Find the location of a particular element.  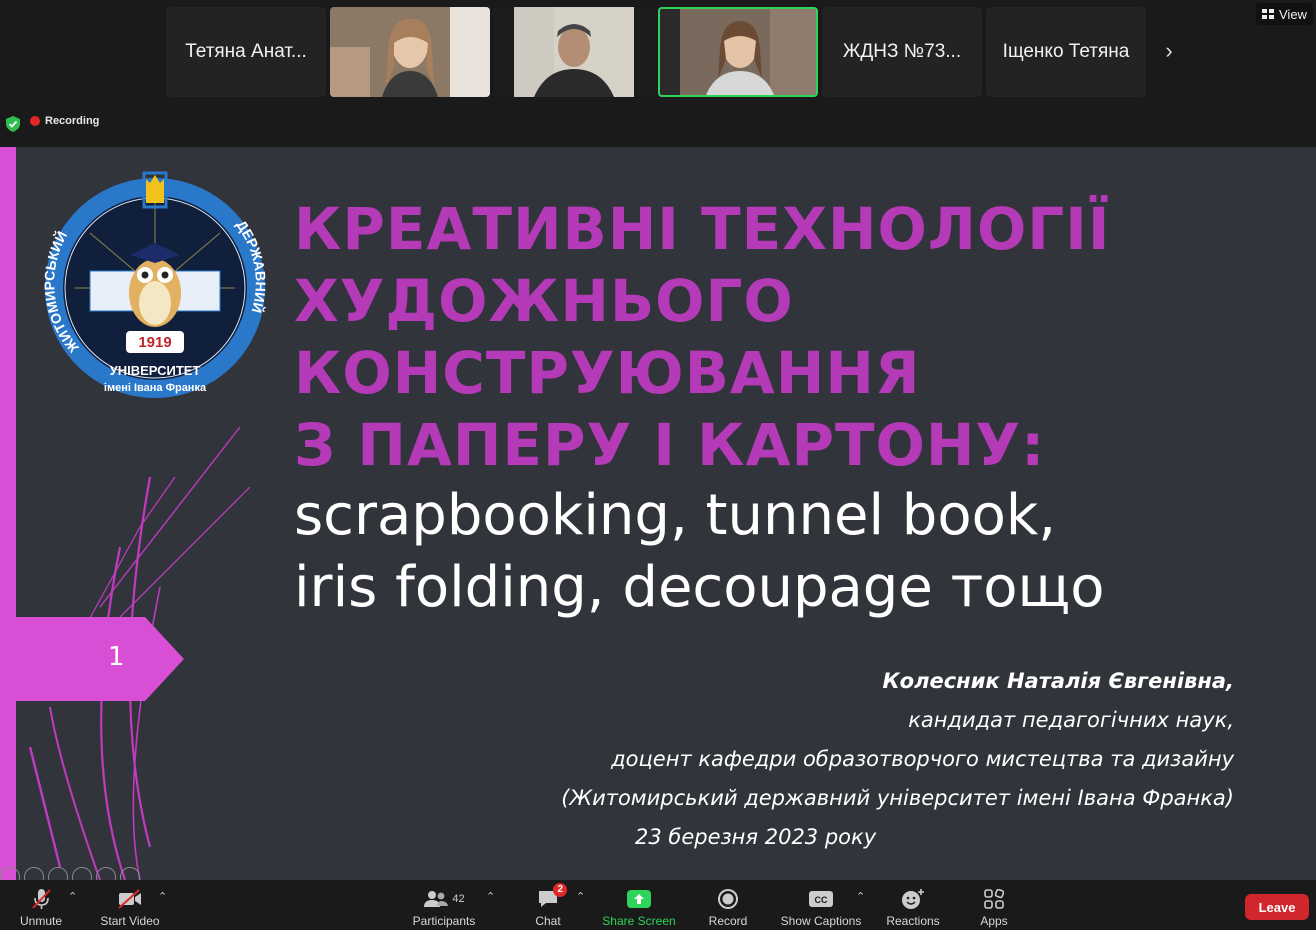

slide-nav-controls is located at coordinates (70, 873).